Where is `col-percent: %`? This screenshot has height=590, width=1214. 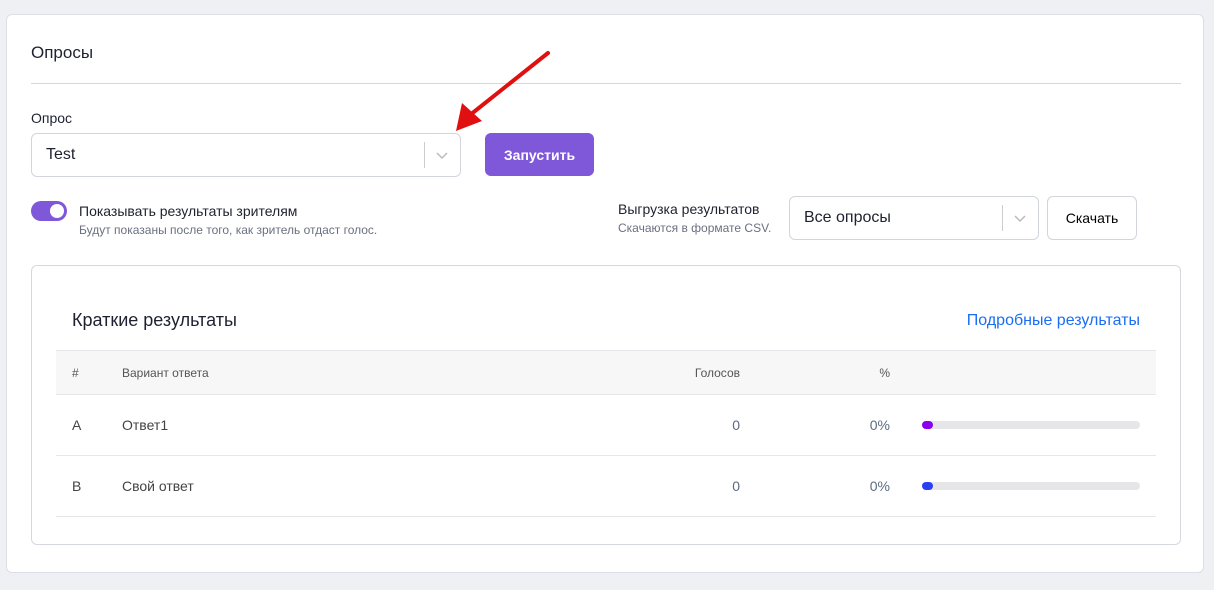 col-percent: % is located at coordinates (884, 372).